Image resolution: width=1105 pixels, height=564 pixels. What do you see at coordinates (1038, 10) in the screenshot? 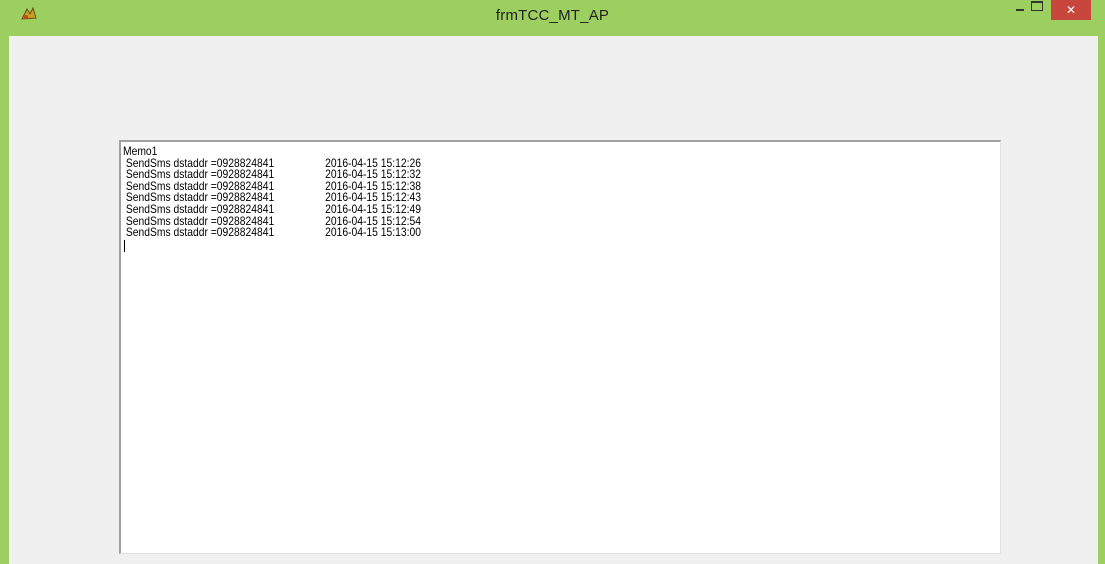
I see `maximize-button` at bounding box center [1038, 10].